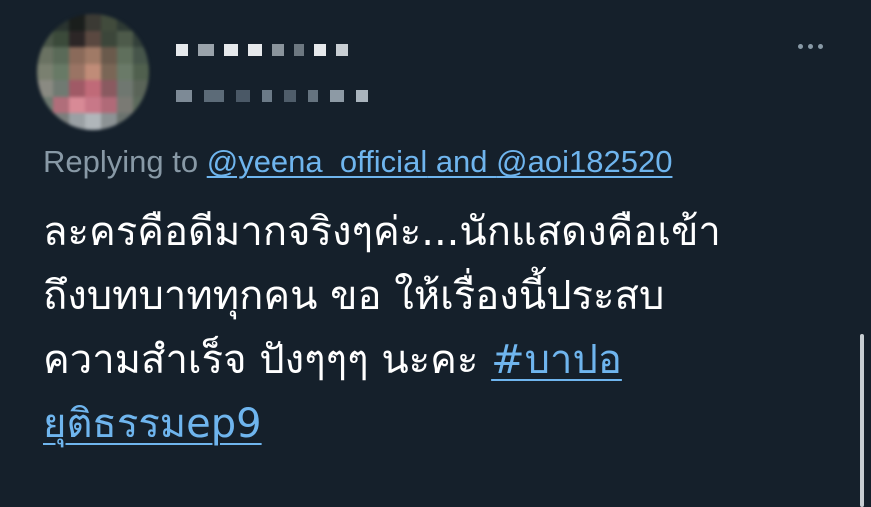 The width and height of the screenshot is (871, 507). Describe the element at coordinates (556, 360) in the screenshot. I see `hashtag-link: #บาปอ` at that location.